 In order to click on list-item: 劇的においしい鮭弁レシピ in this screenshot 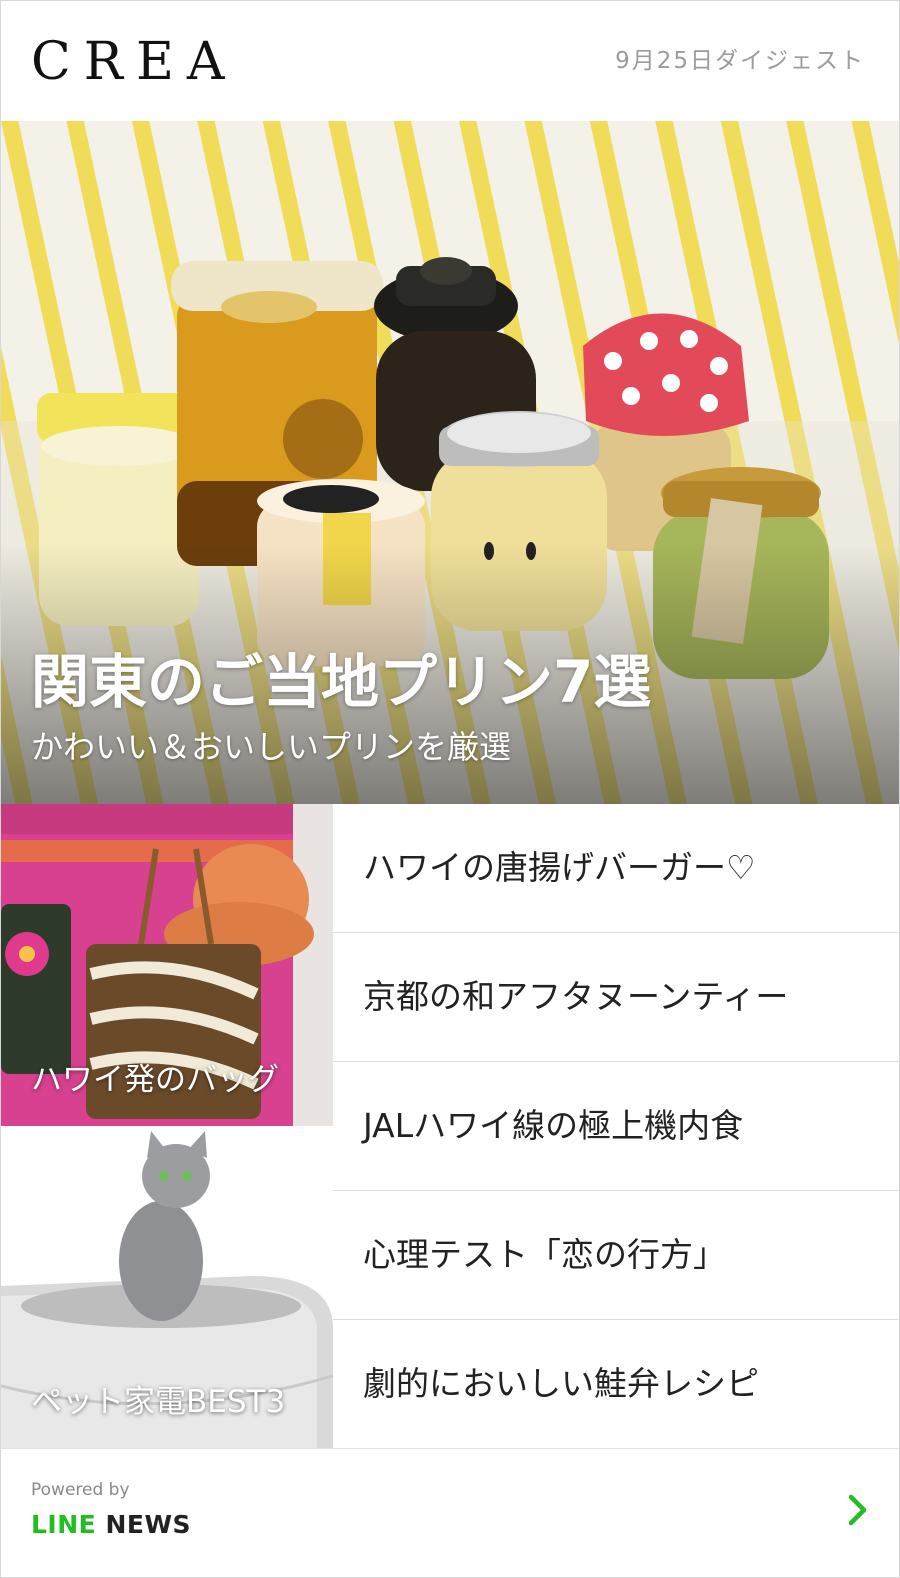, I will do `click(616, 1384)`.